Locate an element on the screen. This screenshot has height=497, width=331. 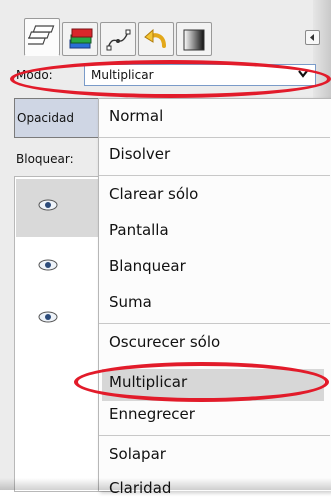
mode-annotation-ring is located at coordinates (170, 79).